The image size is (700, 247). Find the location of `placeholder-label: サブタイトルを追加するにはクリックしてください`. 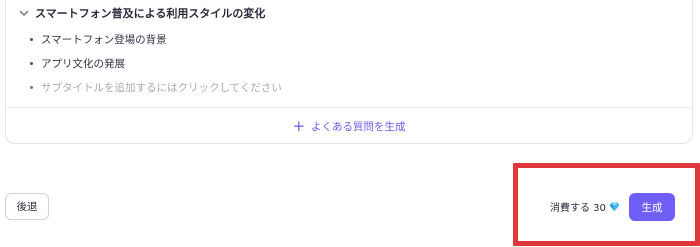

placeholder-label: サブタイトルを追加するにはクリックしてください is located at coordinates (161, 87).